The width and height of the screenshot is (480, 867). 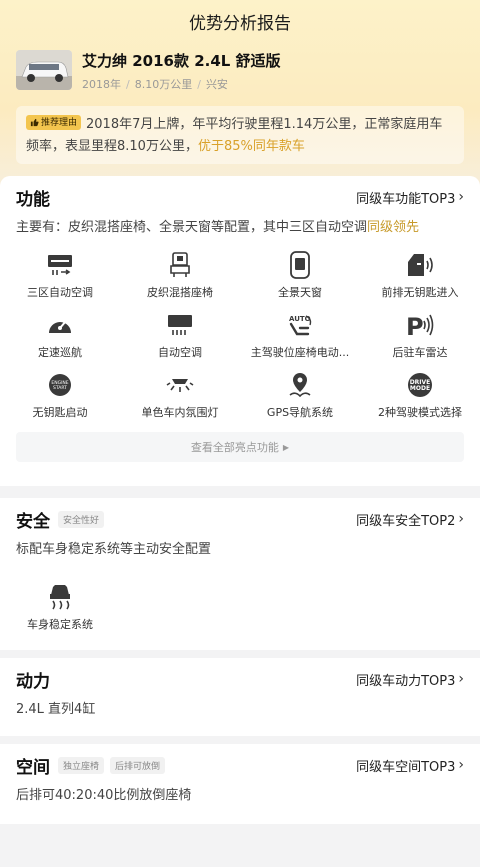 What do you see at coordinates (60, 597) in the screenshot?
I see `stability-icon` at bounding box center [60, 597].